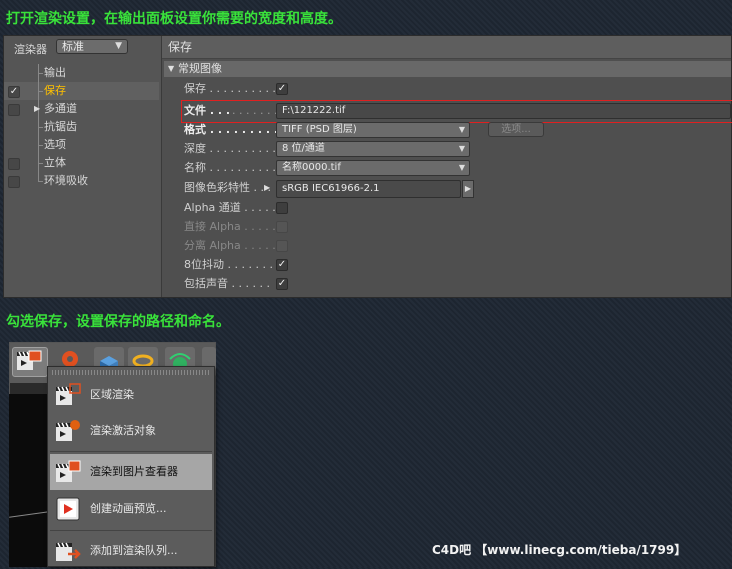  Describe the element at coordinates (282, 284) in the screenshot. I see `include-sound-checkbox: ✓` at that location.